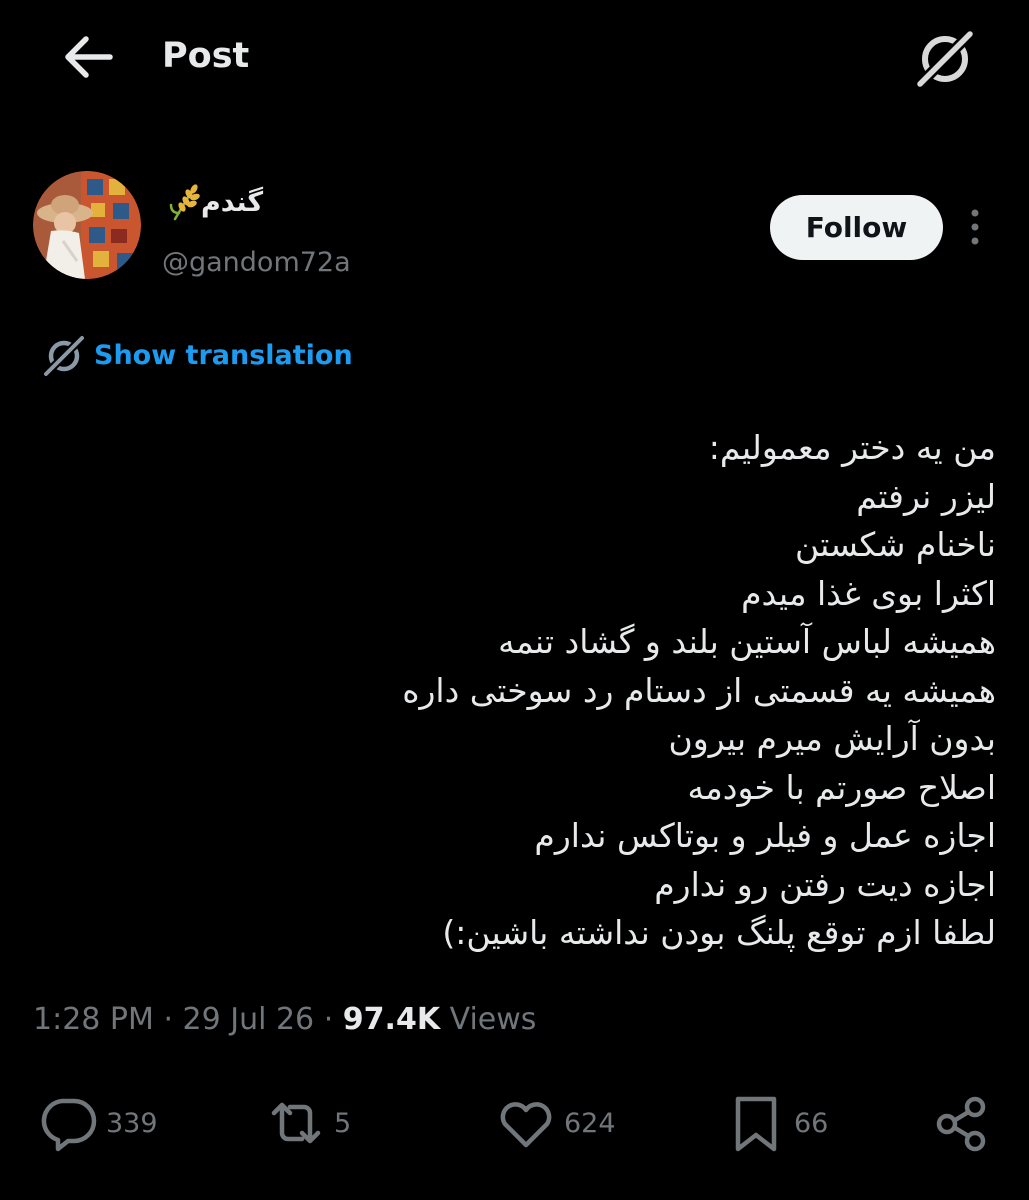 The height and width of the screenshot is (1200, 1029). What do you see at coordinates (232, 202) in the screenshot?
I see `author-name-text: گندم` at bounding box center [232, 202].